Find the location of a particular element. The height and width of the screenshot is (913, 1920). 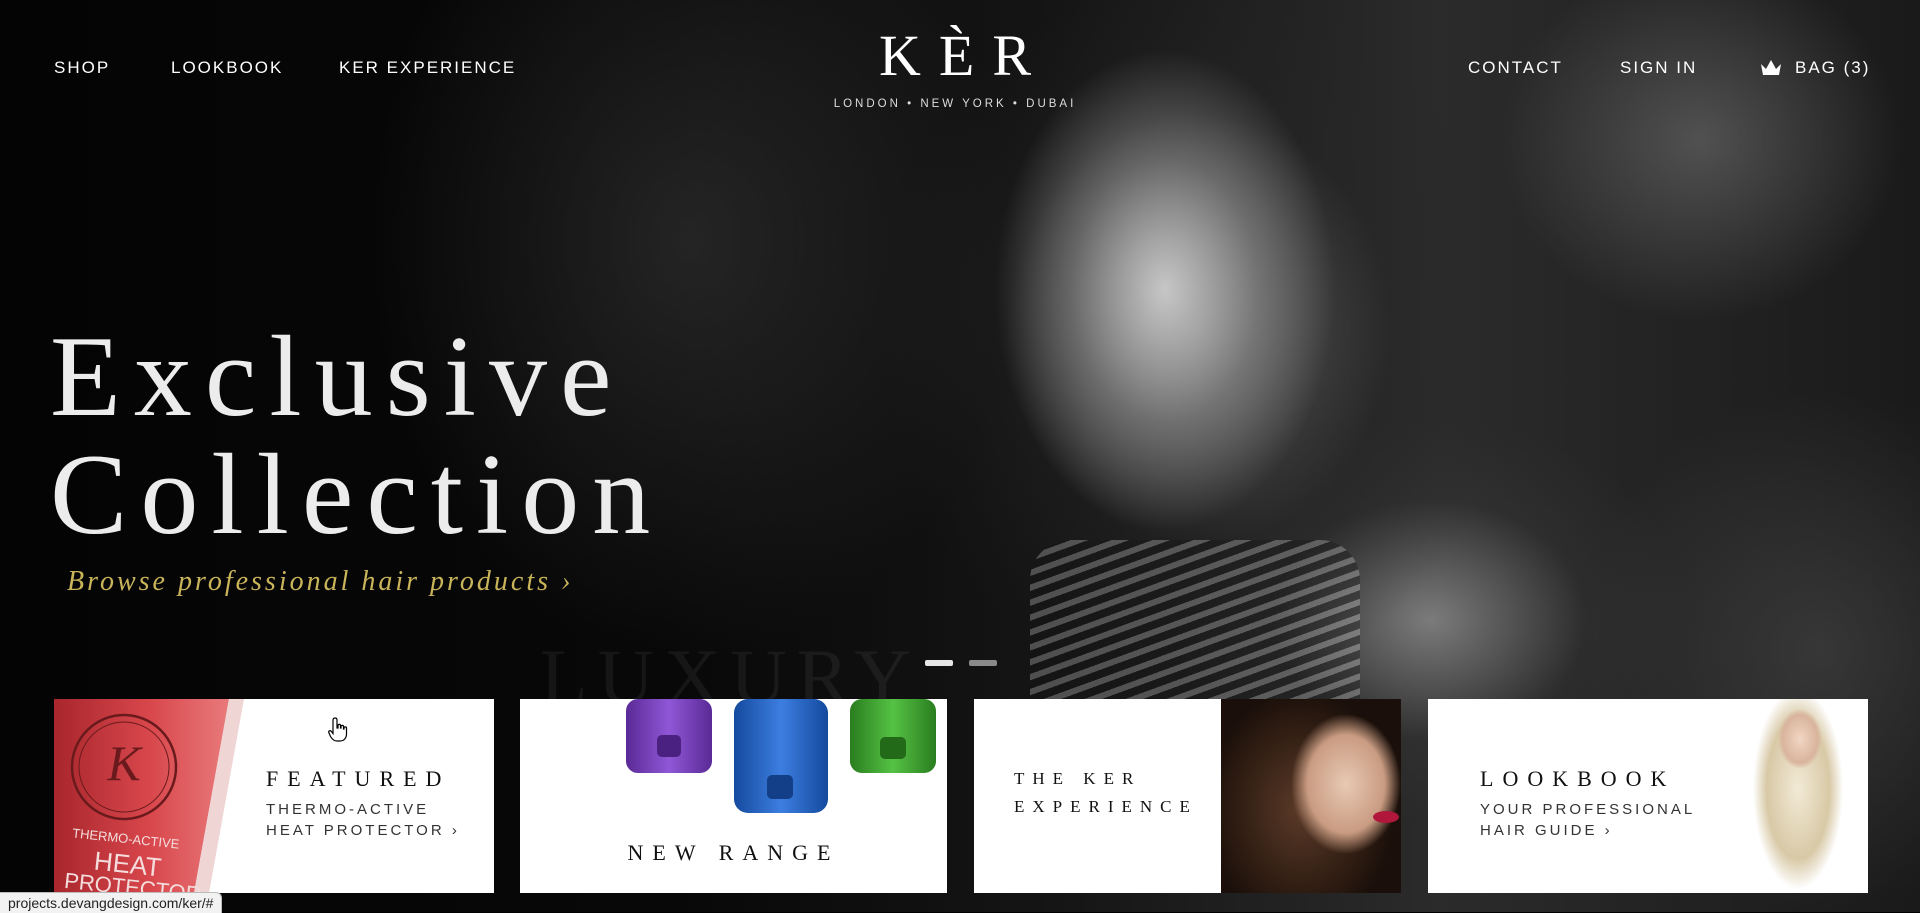

hand-cursor-icon is located at coordinates (338, 729).